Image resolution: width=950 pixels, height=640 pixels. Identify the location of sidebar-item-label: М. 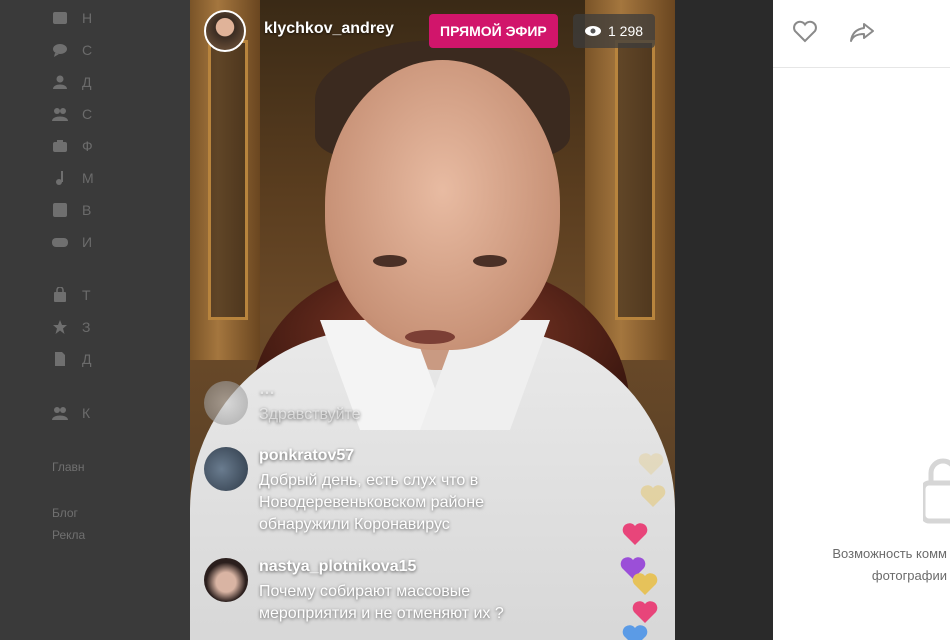
(88, 178).